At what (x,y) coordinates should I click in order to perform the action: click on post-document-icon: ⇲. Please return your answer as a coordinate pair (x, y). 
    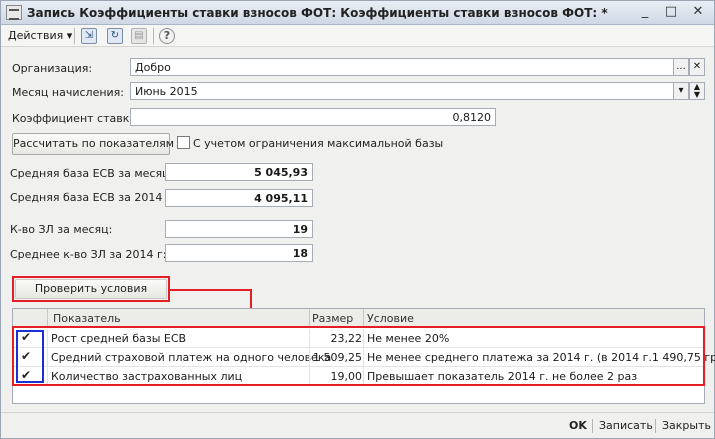
    Looking at the image, I should click on (89, 36).